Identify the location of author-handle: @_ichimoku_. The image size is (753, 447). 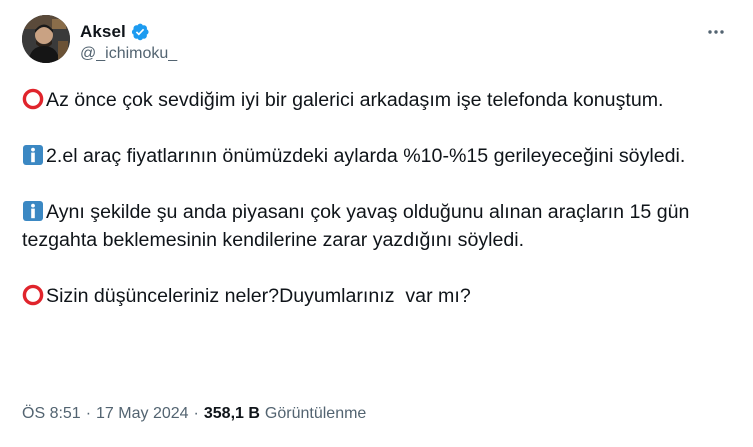
(128, 54).